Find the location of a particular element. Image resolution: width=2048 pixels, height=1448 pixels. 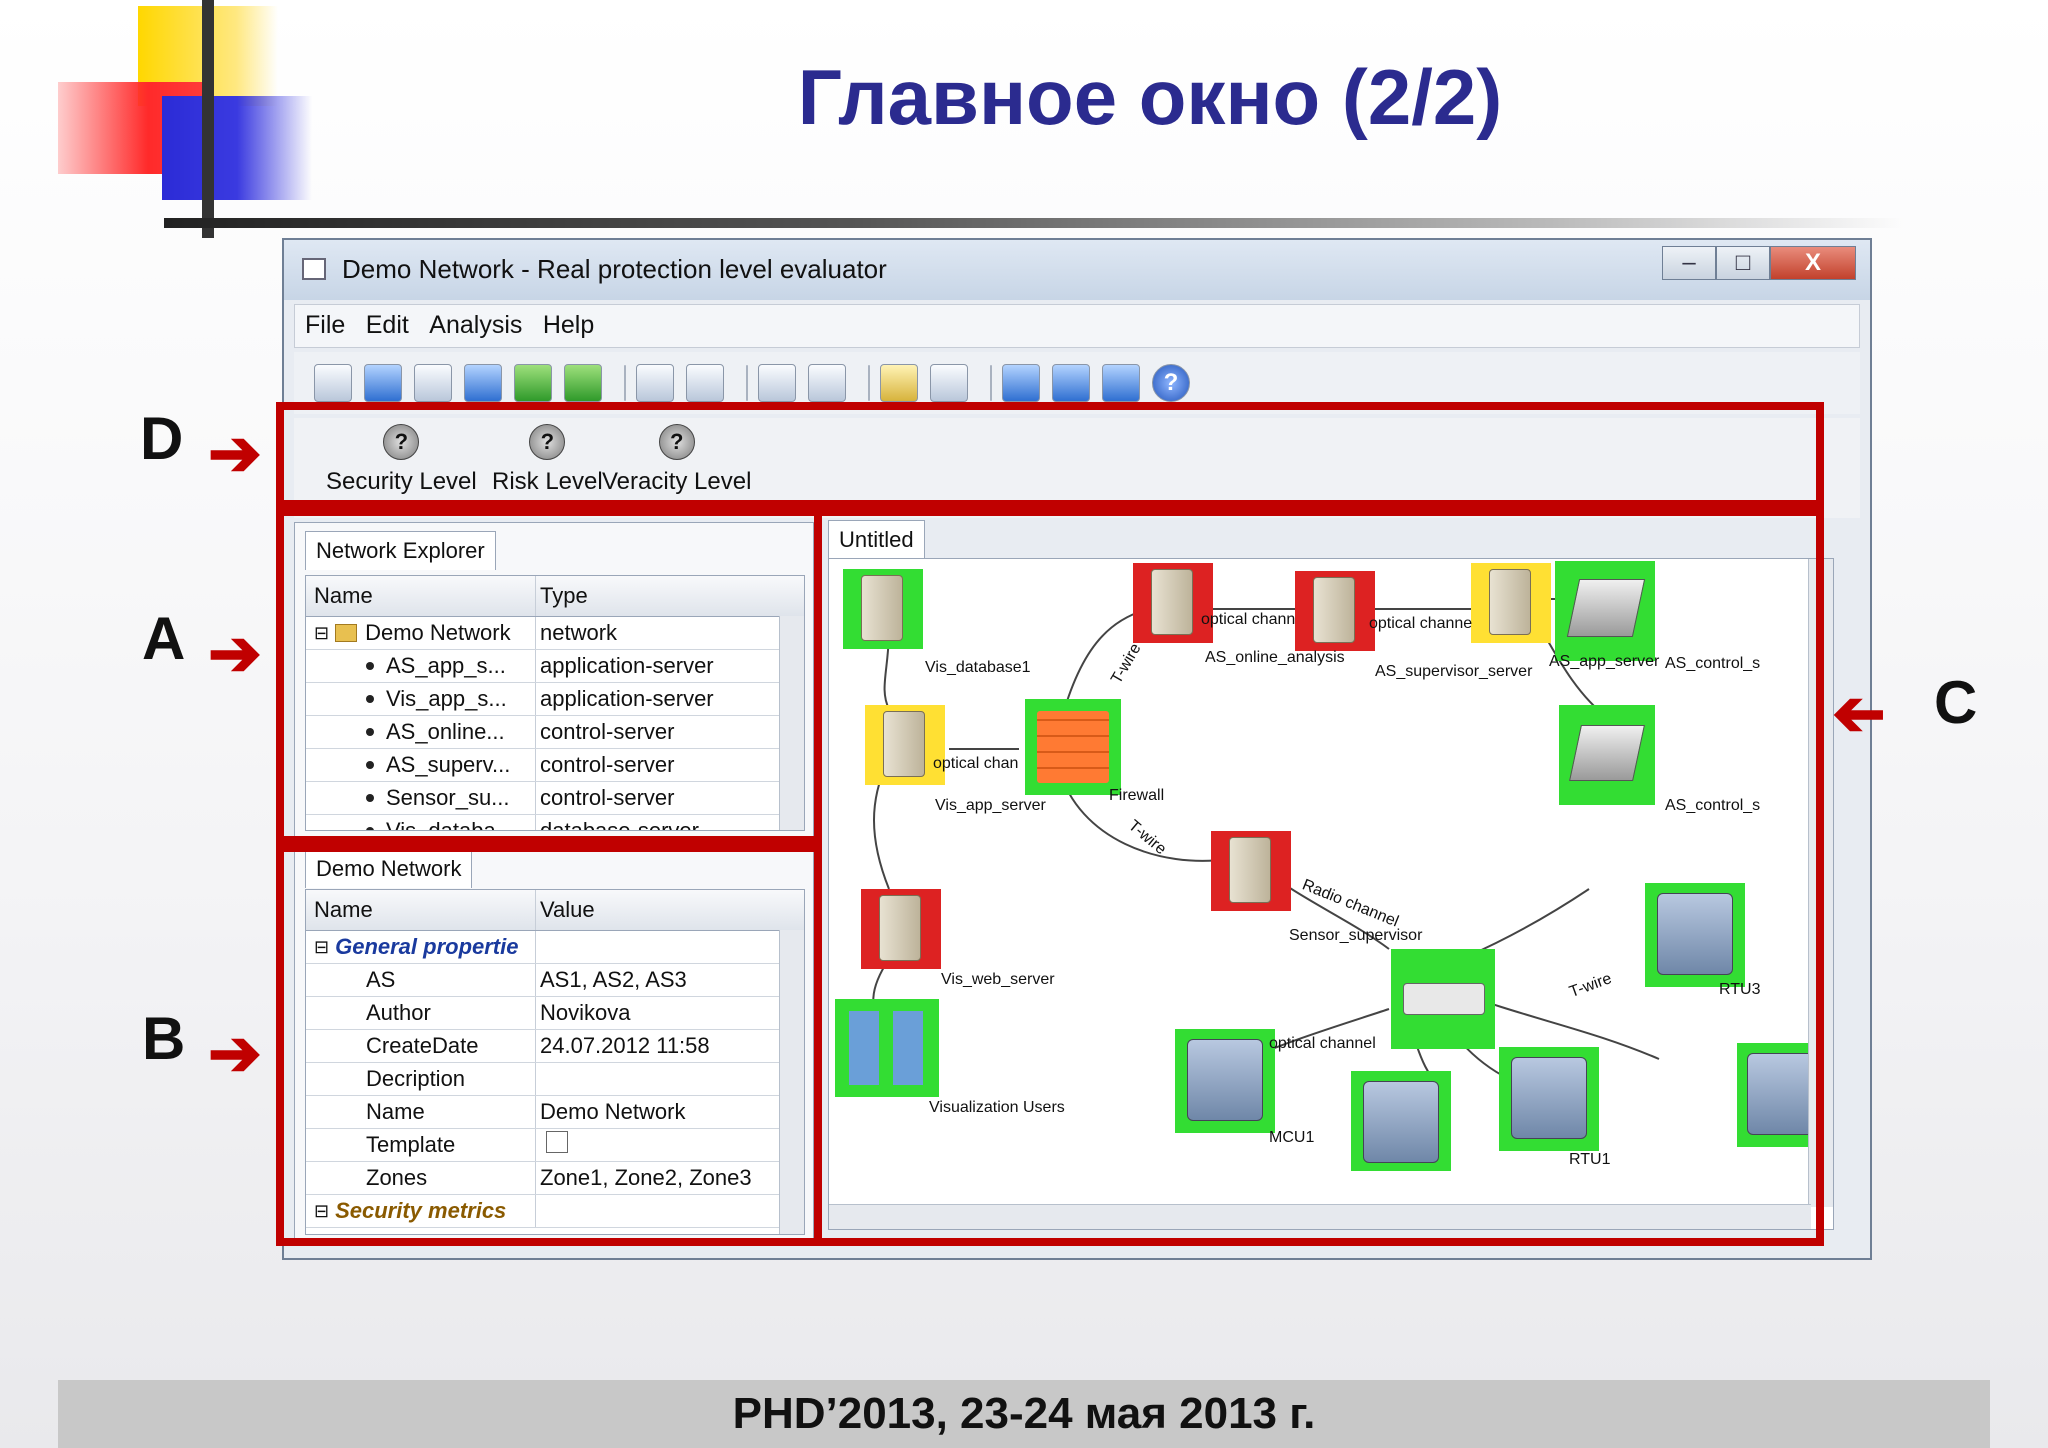

app-icon is located at coordinates (314, 269).